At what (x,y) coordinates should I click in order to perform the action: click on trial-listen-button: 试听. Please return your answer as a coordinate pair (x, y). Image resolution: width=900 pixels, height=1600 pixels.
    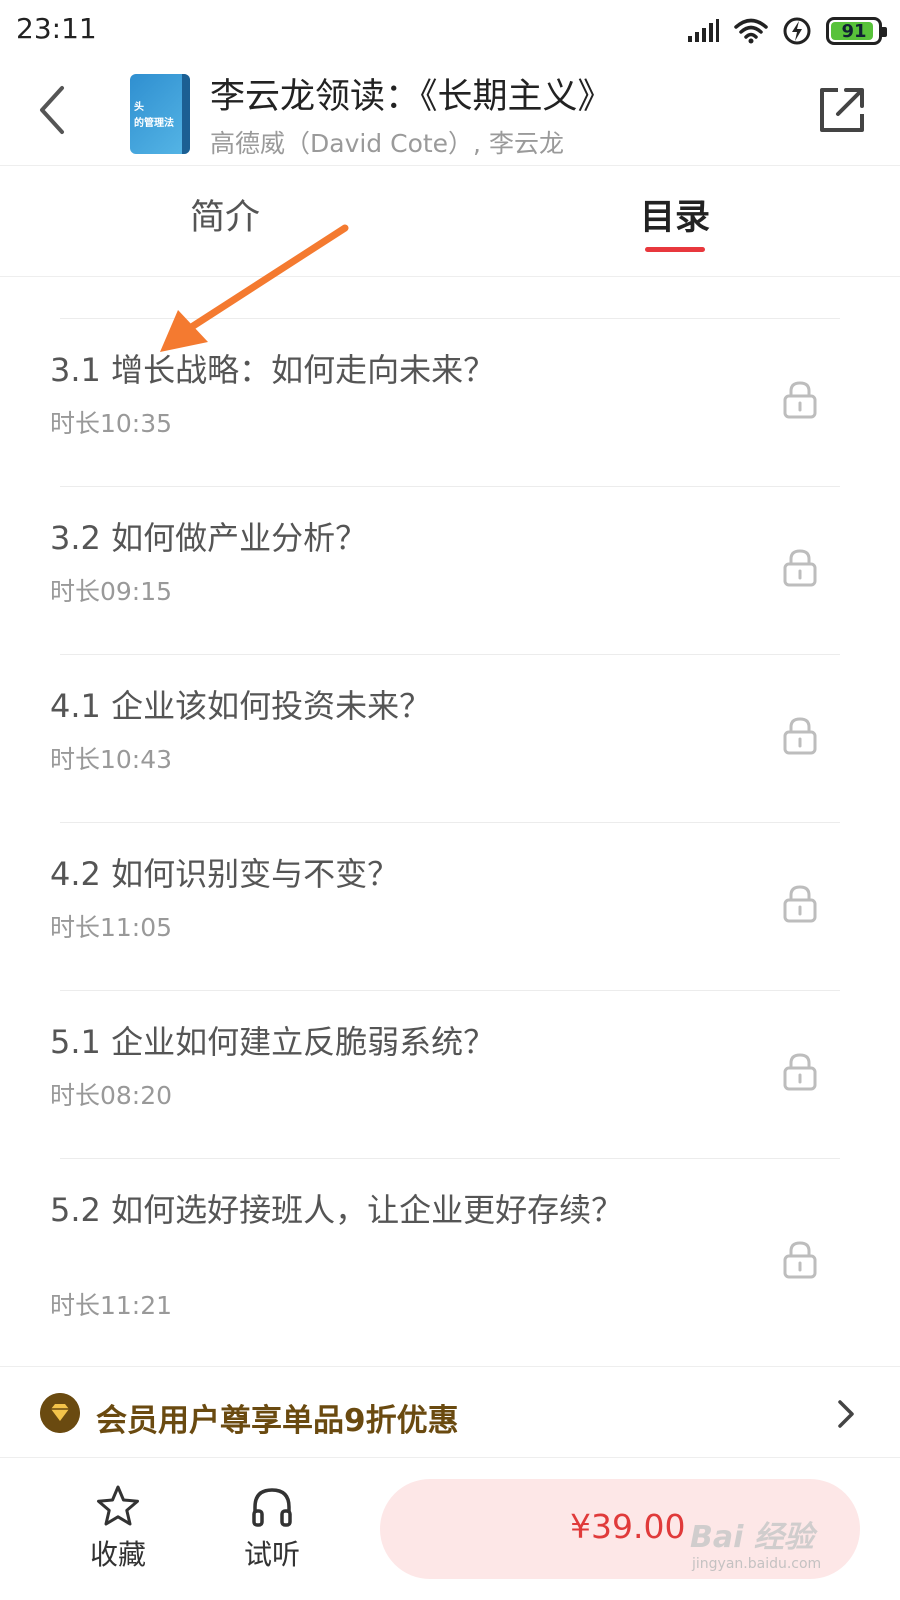
    Looking at the image, I should click on (272, 1528).